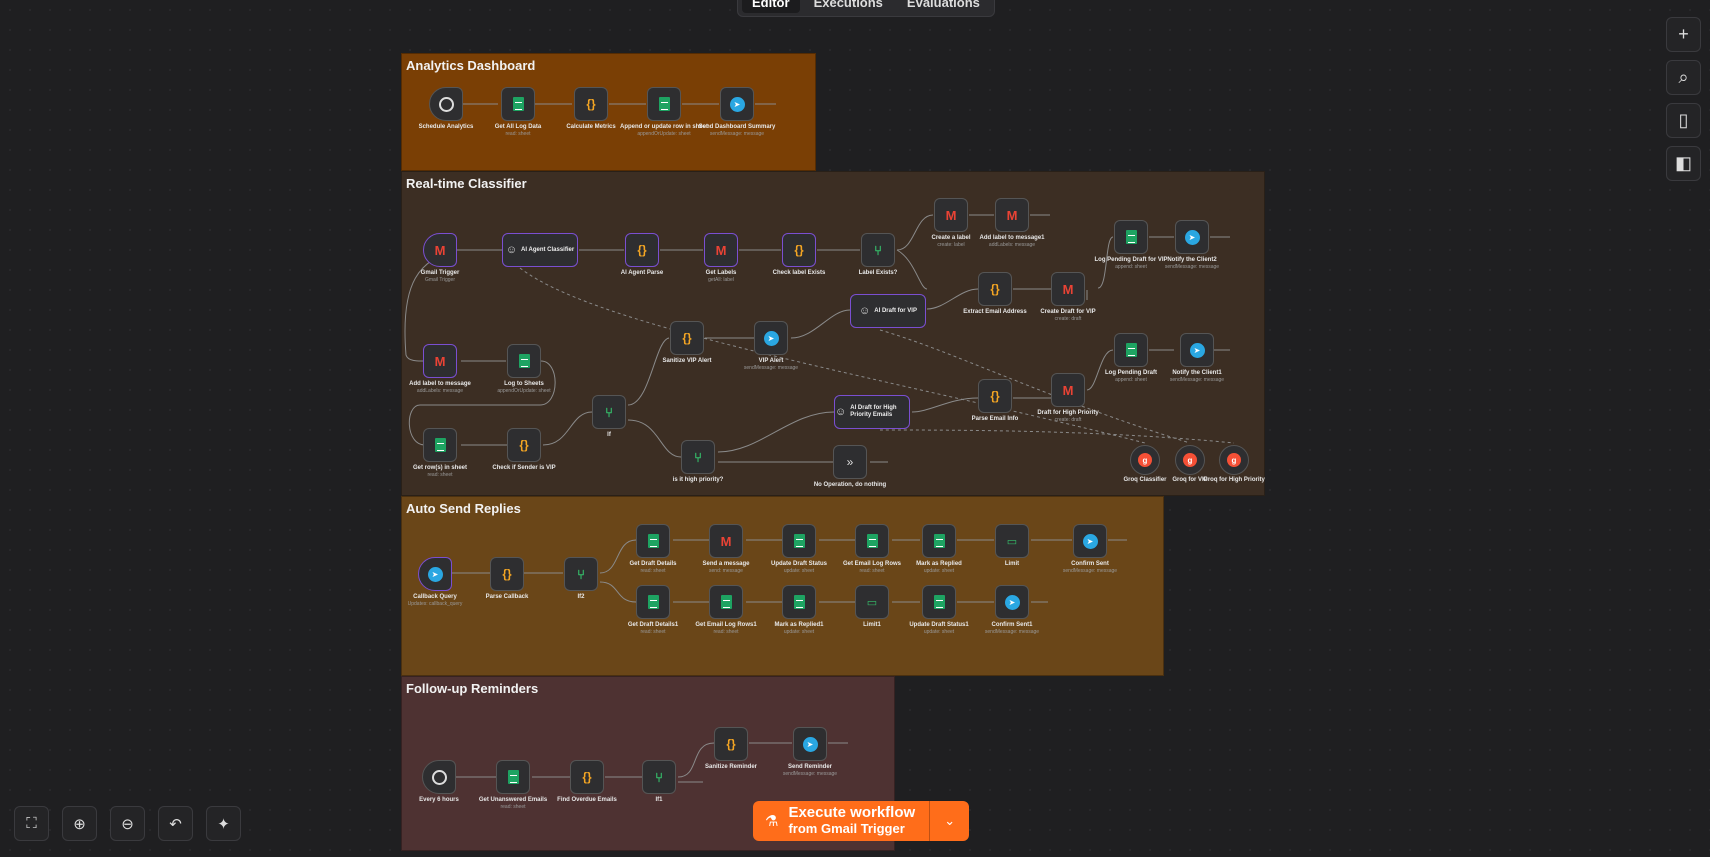  What do you see at coordinates (463, 508) in the screenshot?
I see `sticky-title: Auto Send Replies` at bounding box center [463, 508].